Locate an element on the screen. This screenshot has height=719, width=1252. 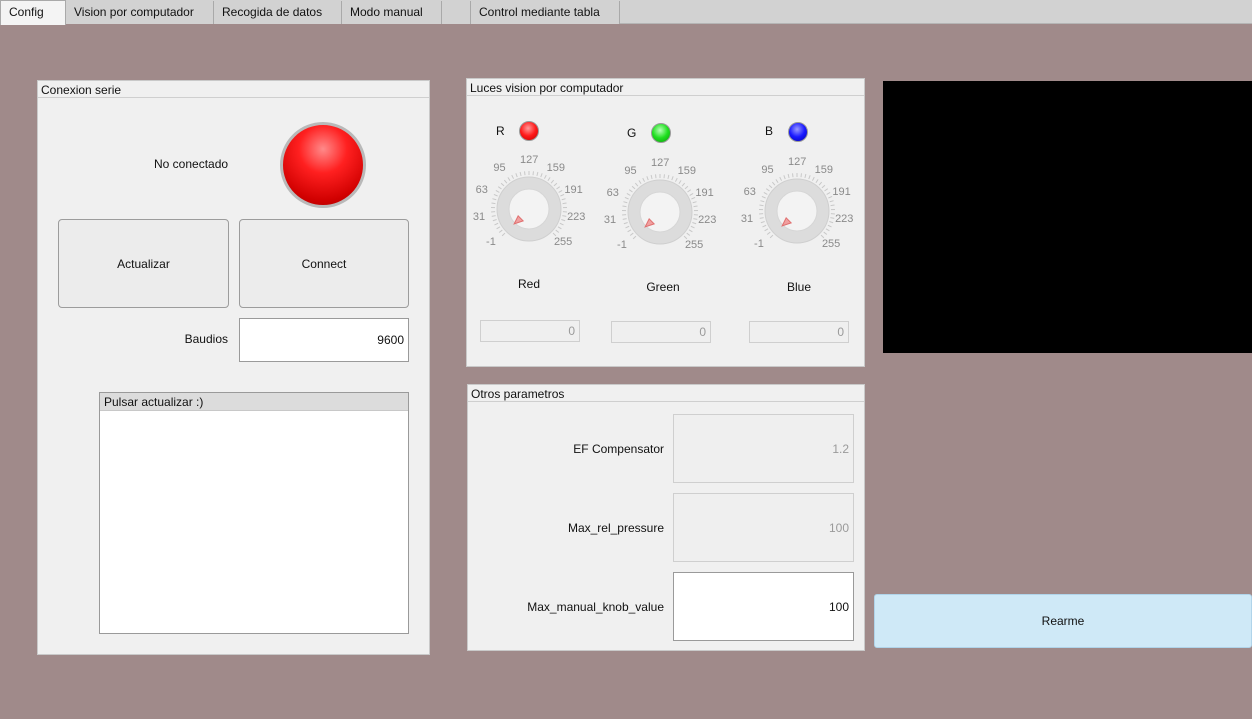
tab-vision: Vision por computador is located at coordinates (140, 12).